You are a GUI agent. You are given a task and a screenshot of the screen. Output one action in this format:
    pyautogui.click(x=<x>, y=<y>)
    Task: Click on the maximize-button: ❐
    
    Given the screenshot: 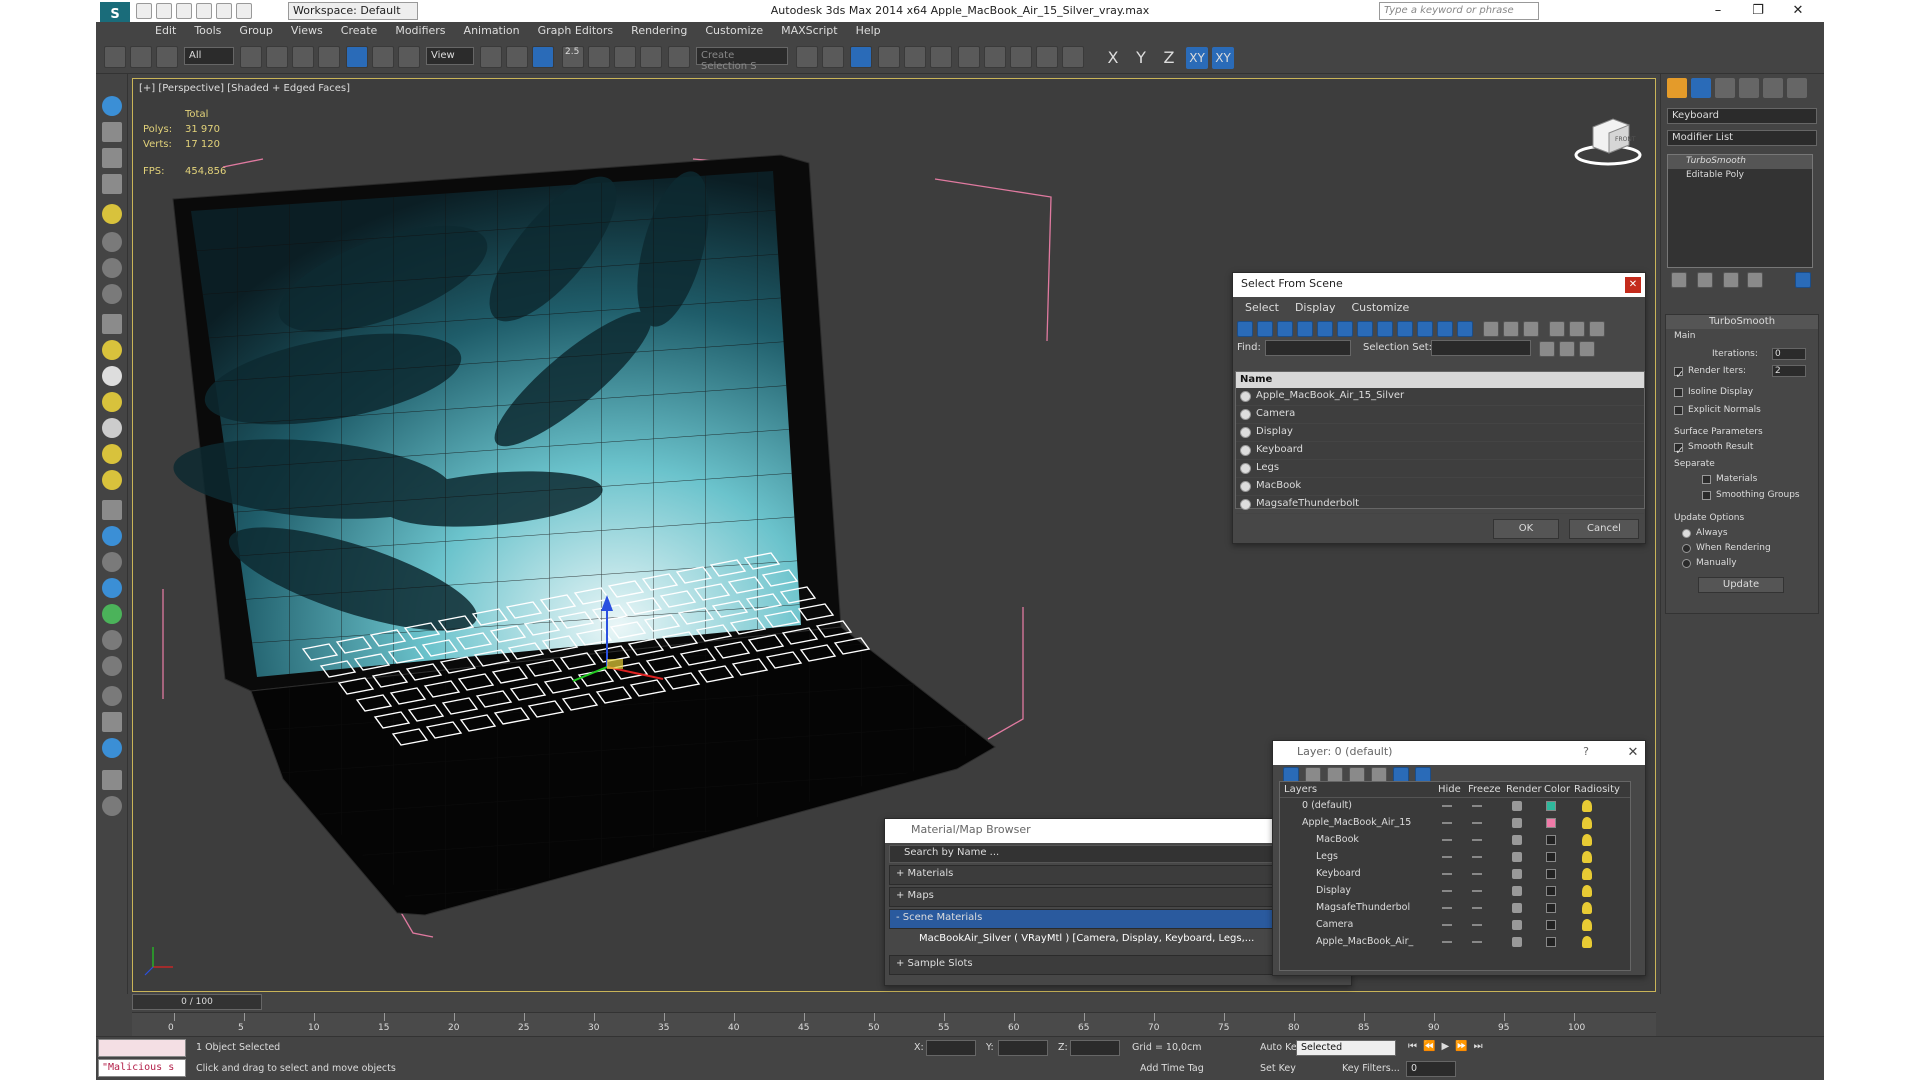 What is the action you would take?
    pyautogui.click(x=1758, y=11)
    